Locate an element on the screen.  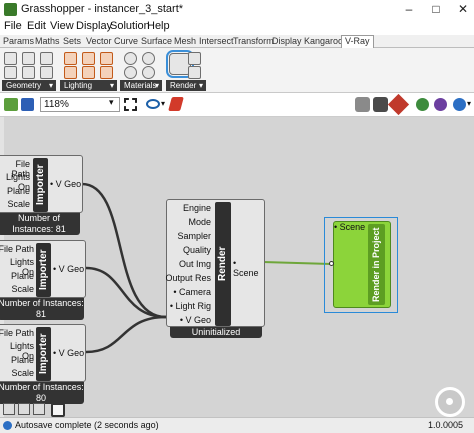
zoom-level-field: 118% is located at coordinates (80, 104).